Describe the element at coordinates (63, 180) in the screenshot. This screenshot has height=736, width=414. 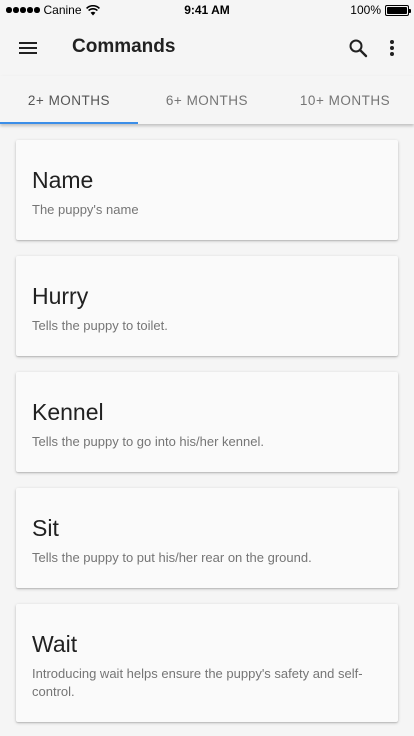
I see `command-title: Name` at that location.